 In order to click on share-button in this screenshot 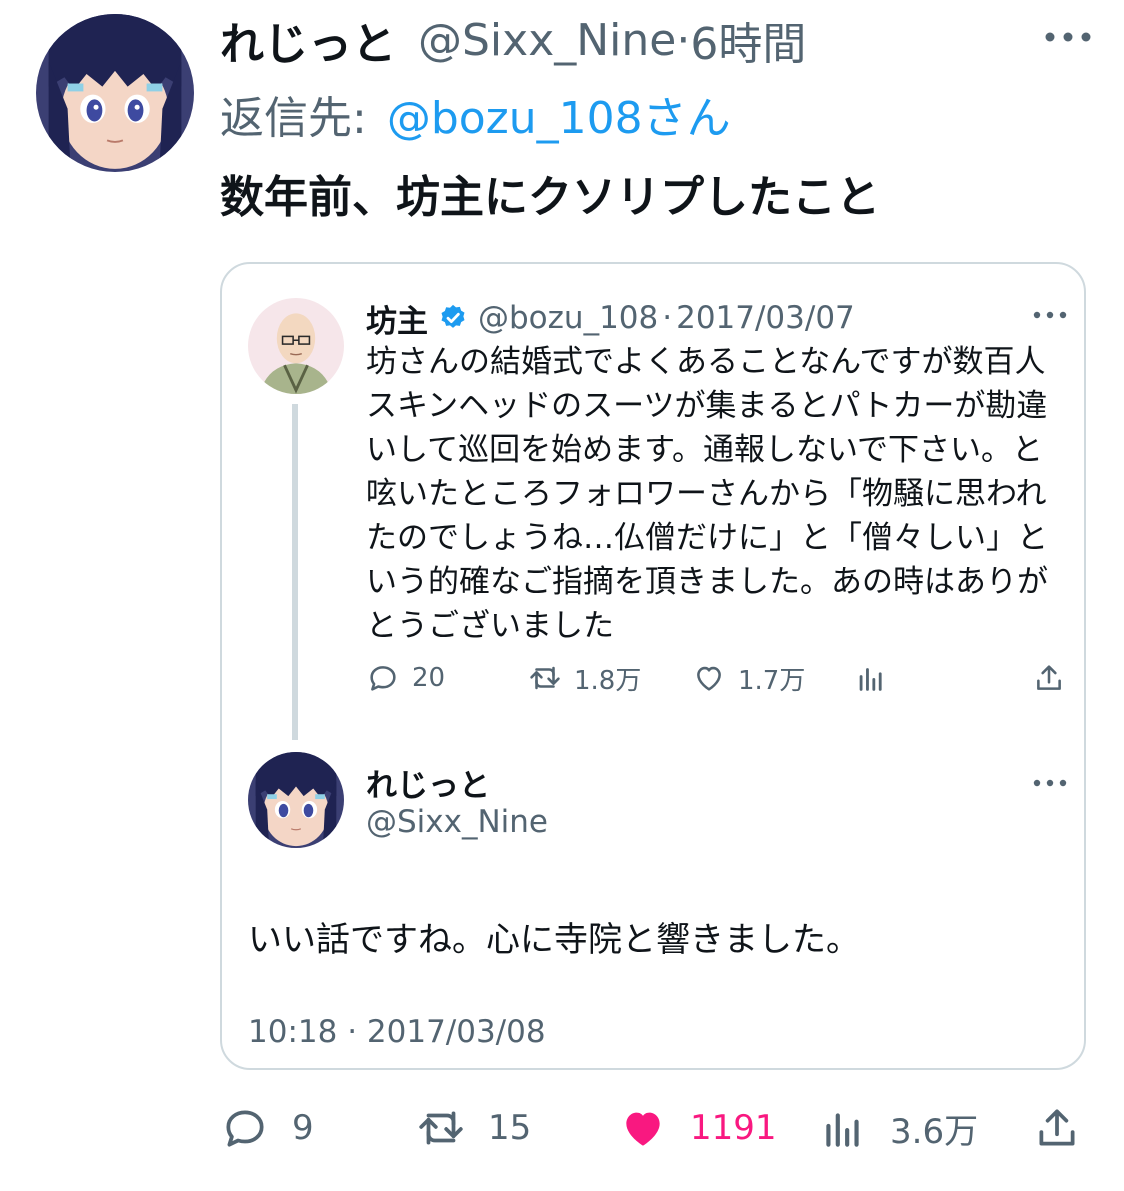, I will do `click(1068, 1128)`.